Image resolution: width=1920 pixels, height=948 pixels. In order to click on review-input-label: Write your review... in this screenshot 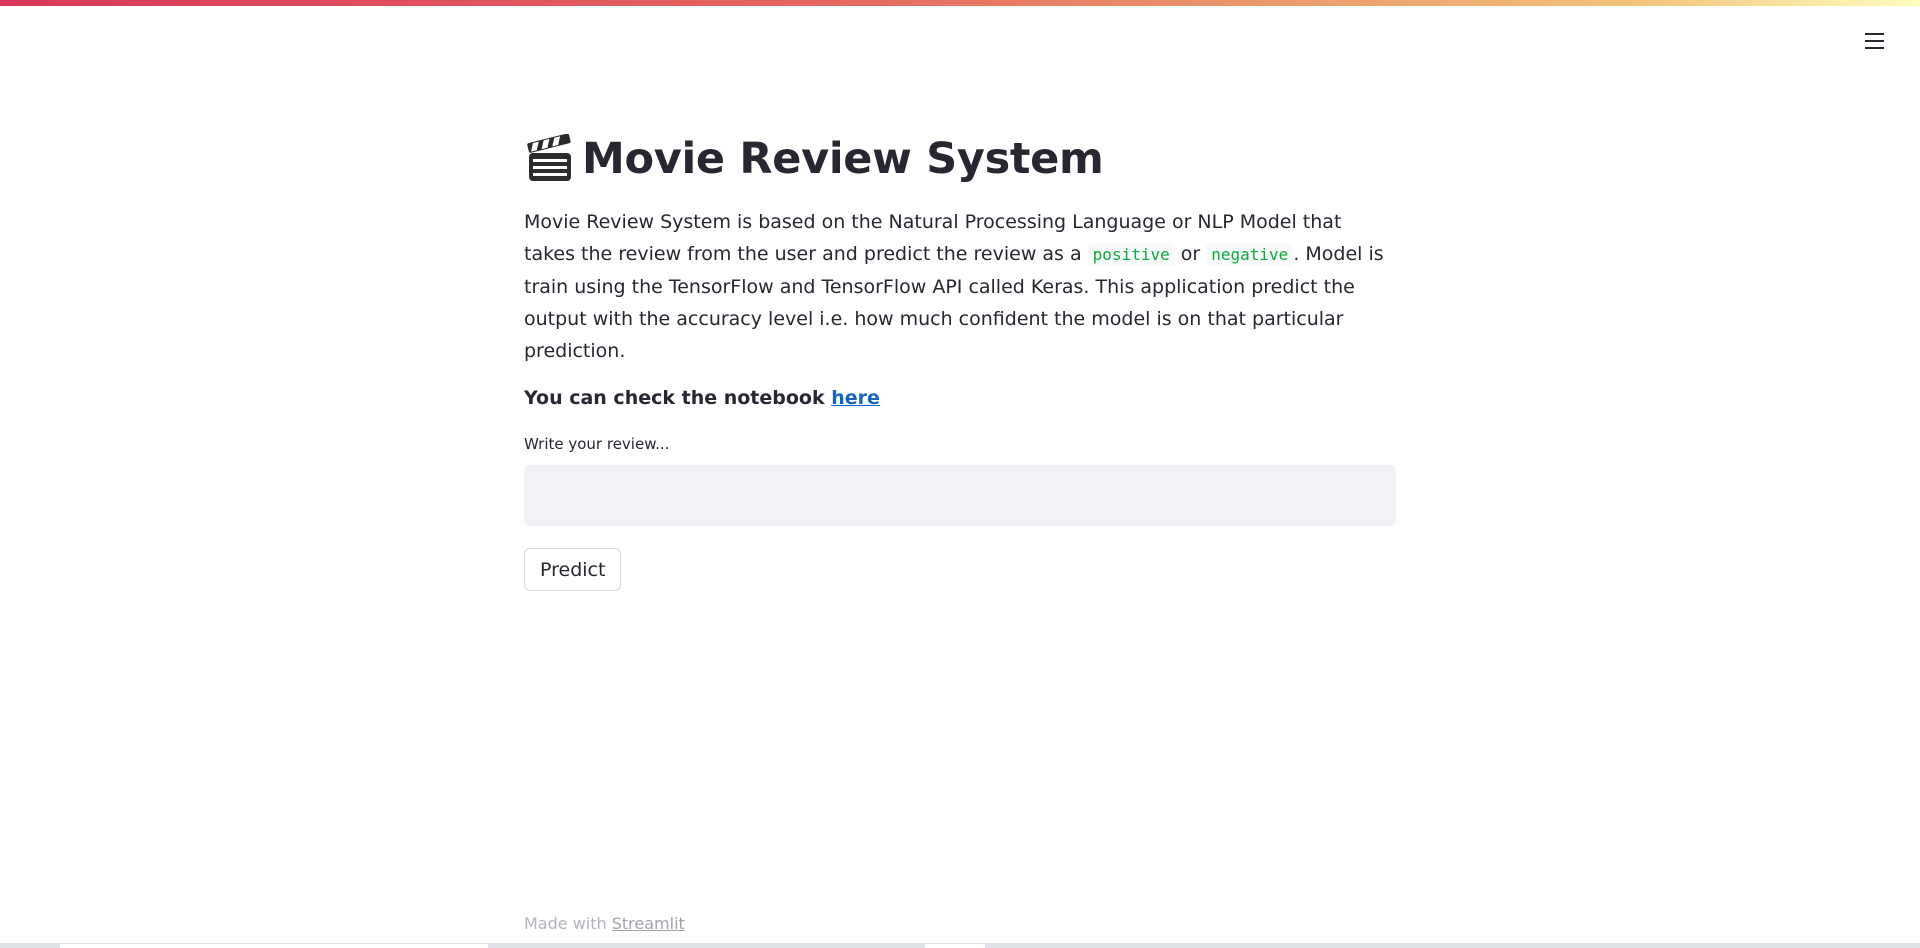, I will do `click(597, 444)`.